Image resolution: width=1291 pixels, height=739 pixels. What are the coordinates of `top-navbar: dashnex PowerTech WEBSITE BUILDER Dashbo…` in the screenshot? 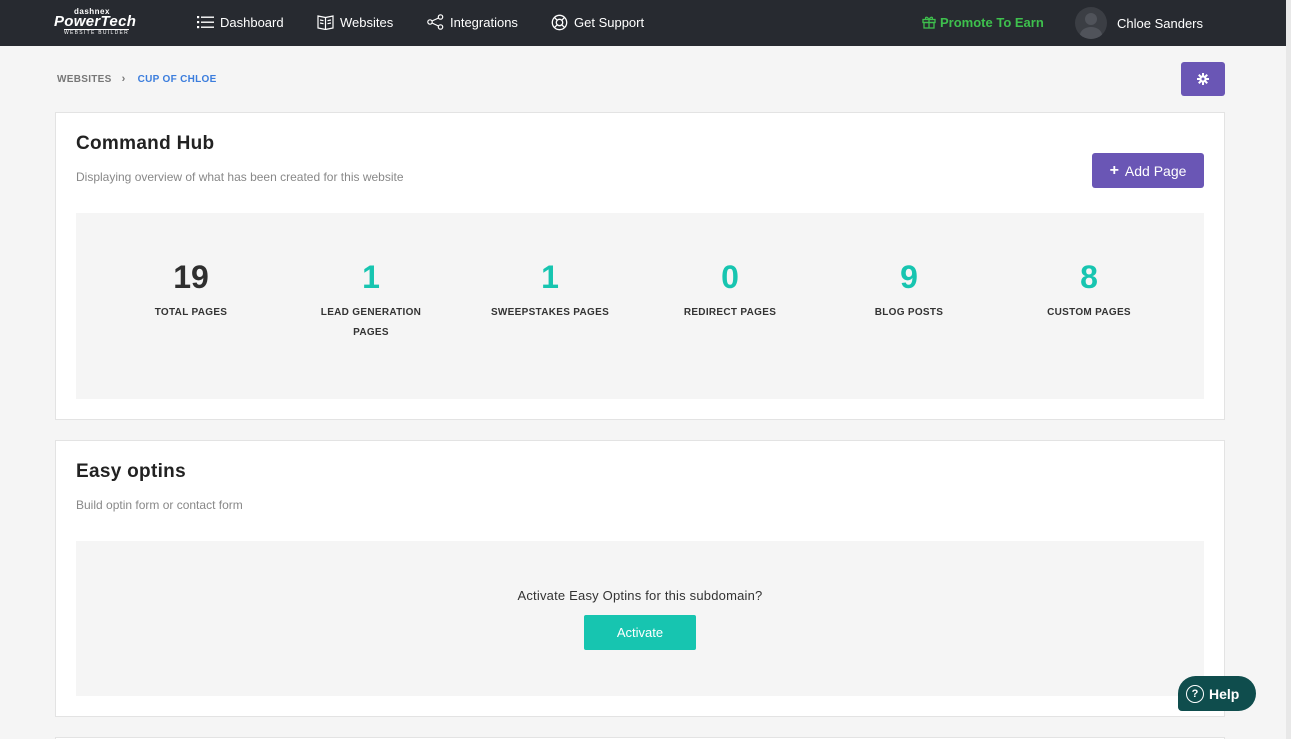 It's located at (643, 23).